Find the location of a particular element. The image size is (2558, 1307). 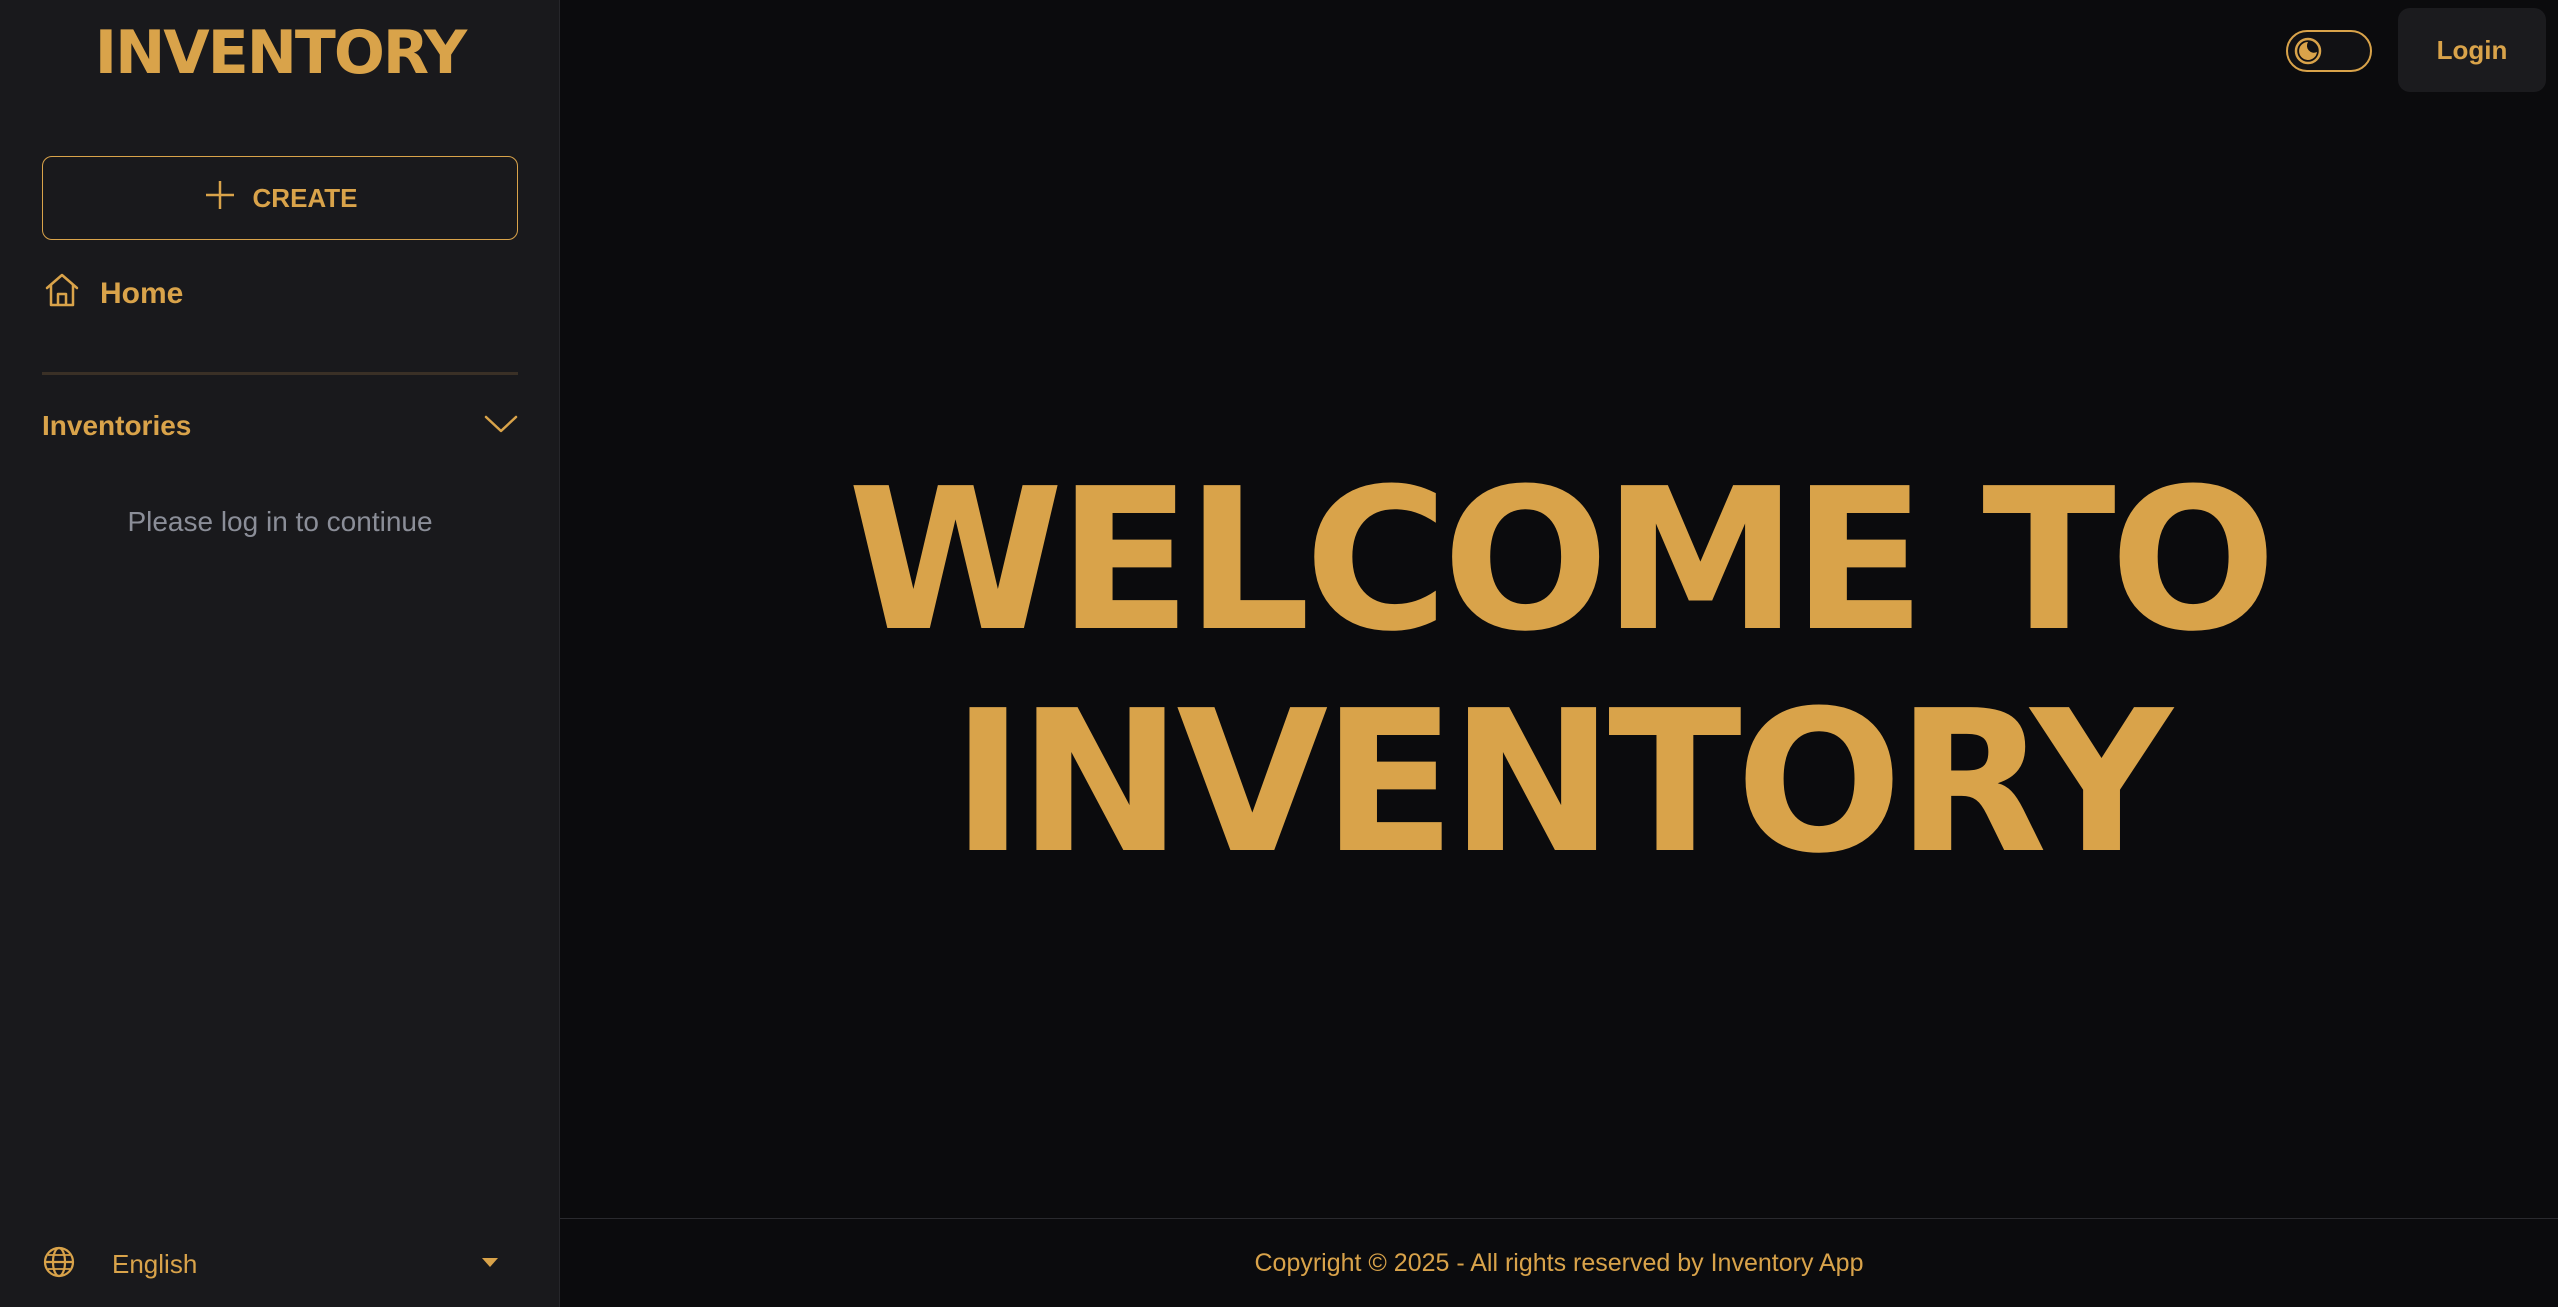

create-button-label: CREATE is located at coordinates (305, 197).